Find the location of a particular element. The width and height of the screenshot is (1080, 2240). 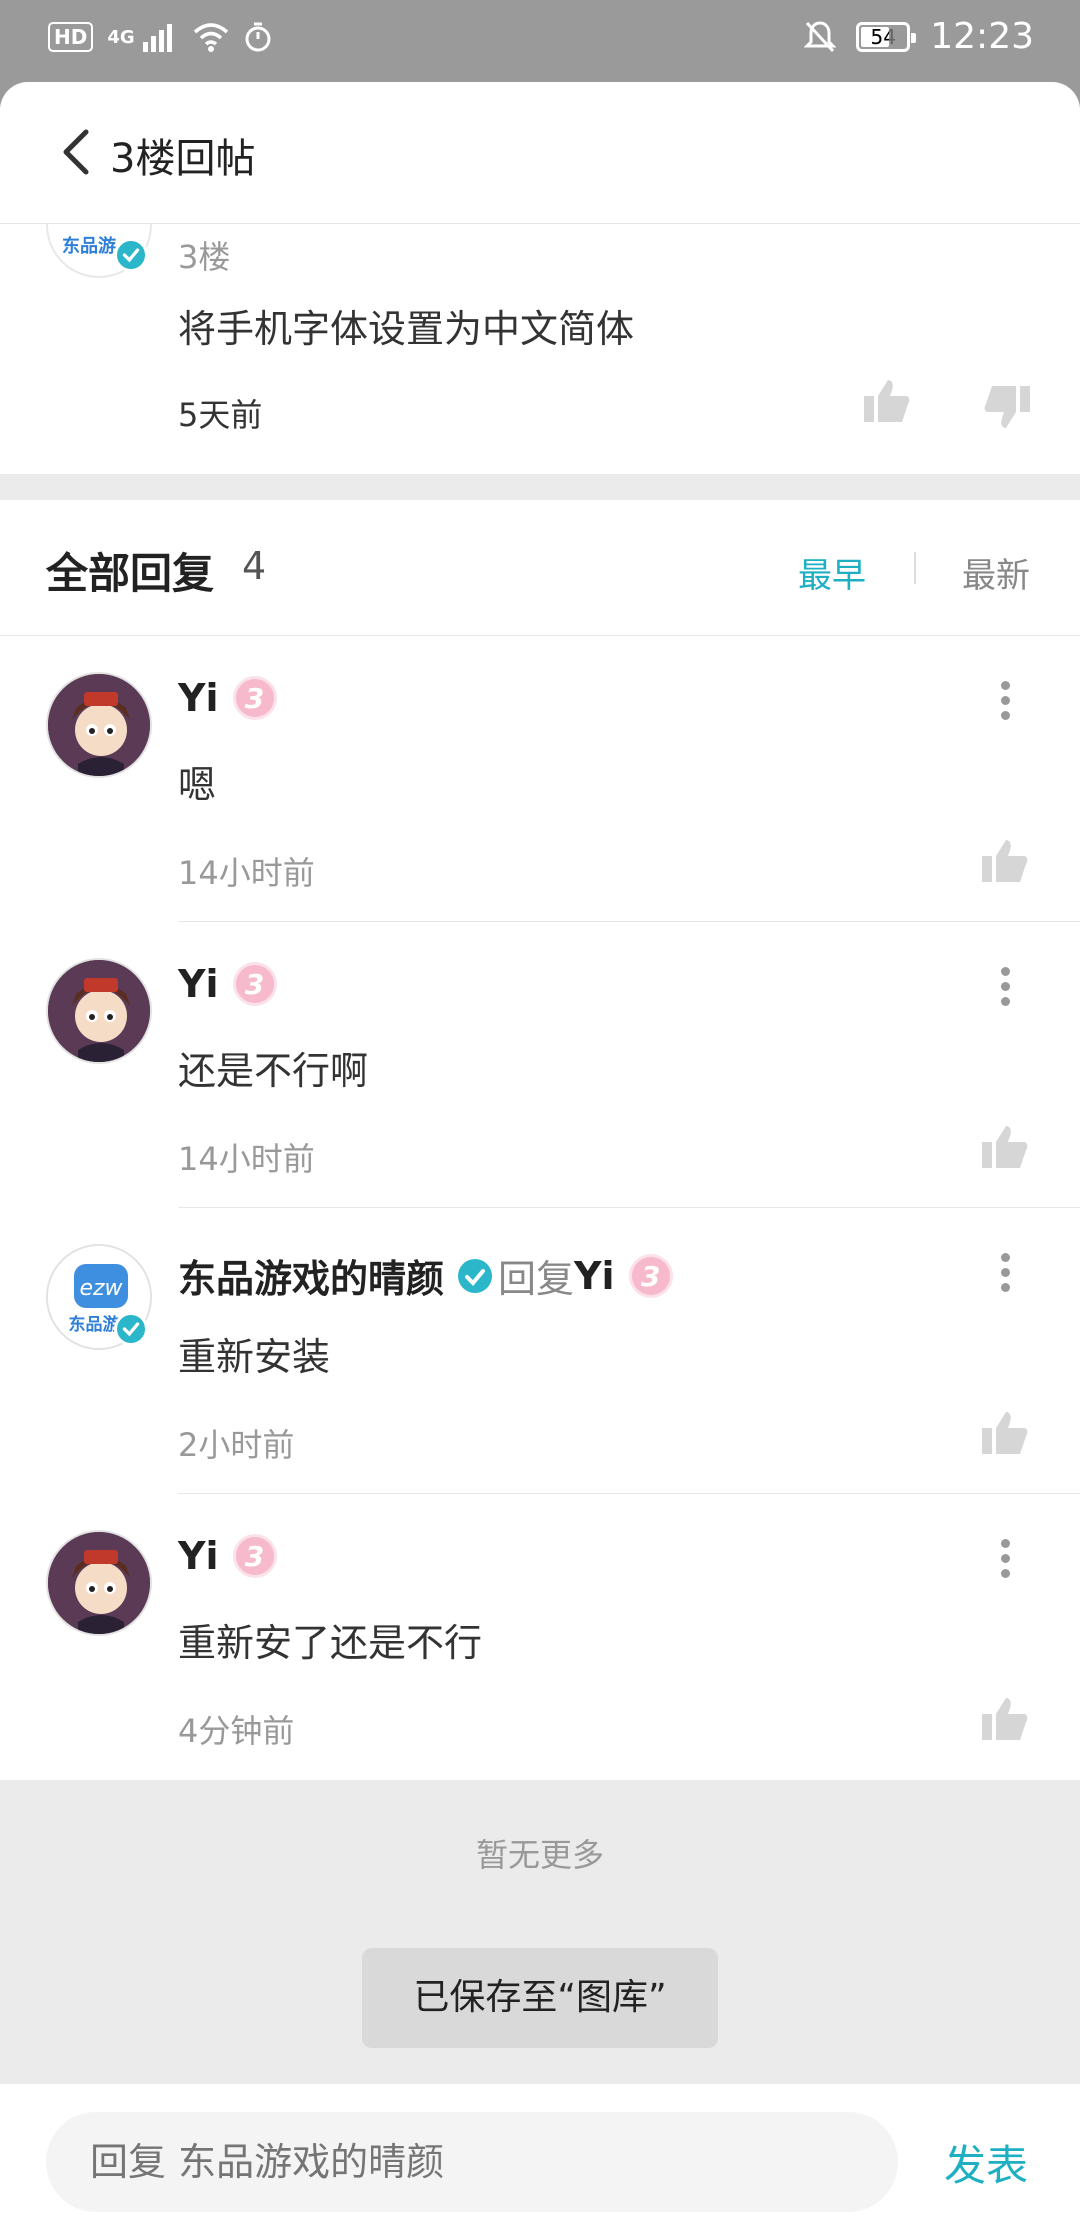

status-bar: HD 4G 54 12:23 is located at coordinates (540, 41).